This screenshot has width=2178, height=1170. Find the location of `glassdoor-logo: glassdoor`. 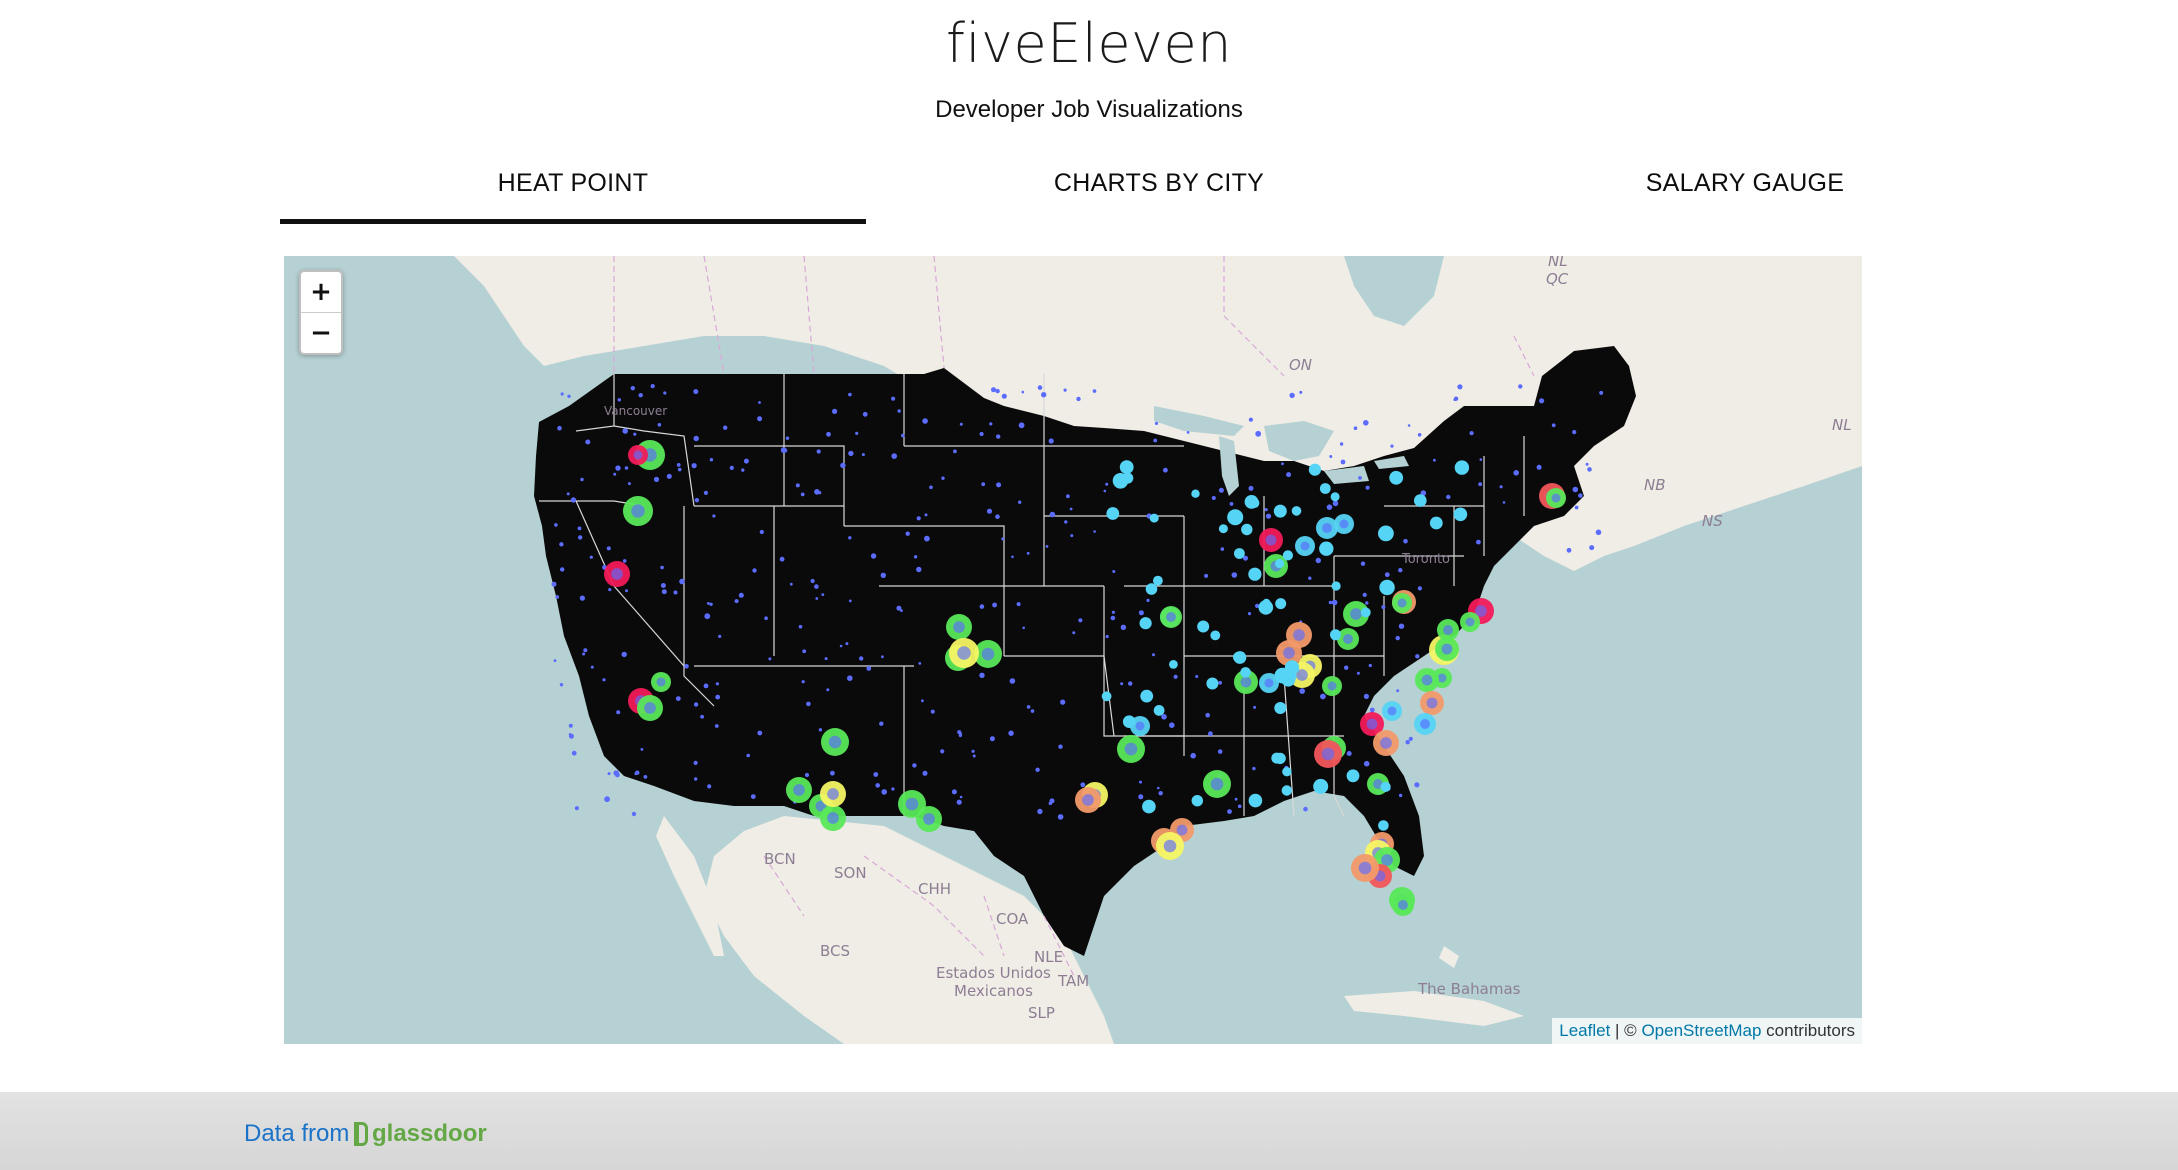

glassdoor-logo: glassdoor is located at coordinates (420, 1134).